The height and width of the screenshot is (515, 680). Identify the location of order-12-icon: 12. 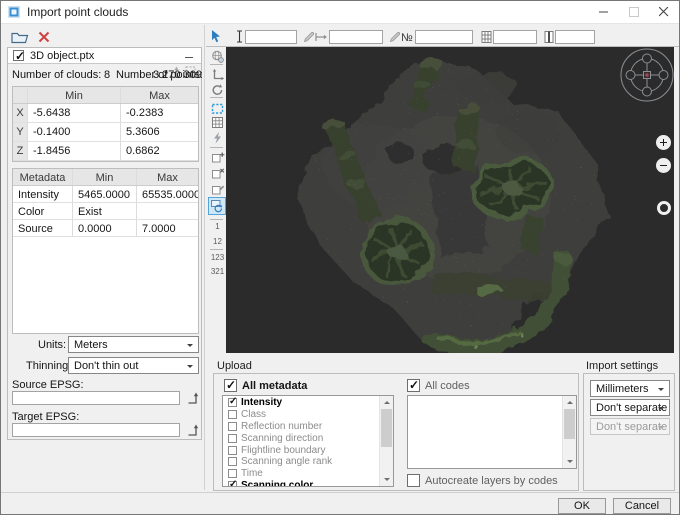
(217, 241).